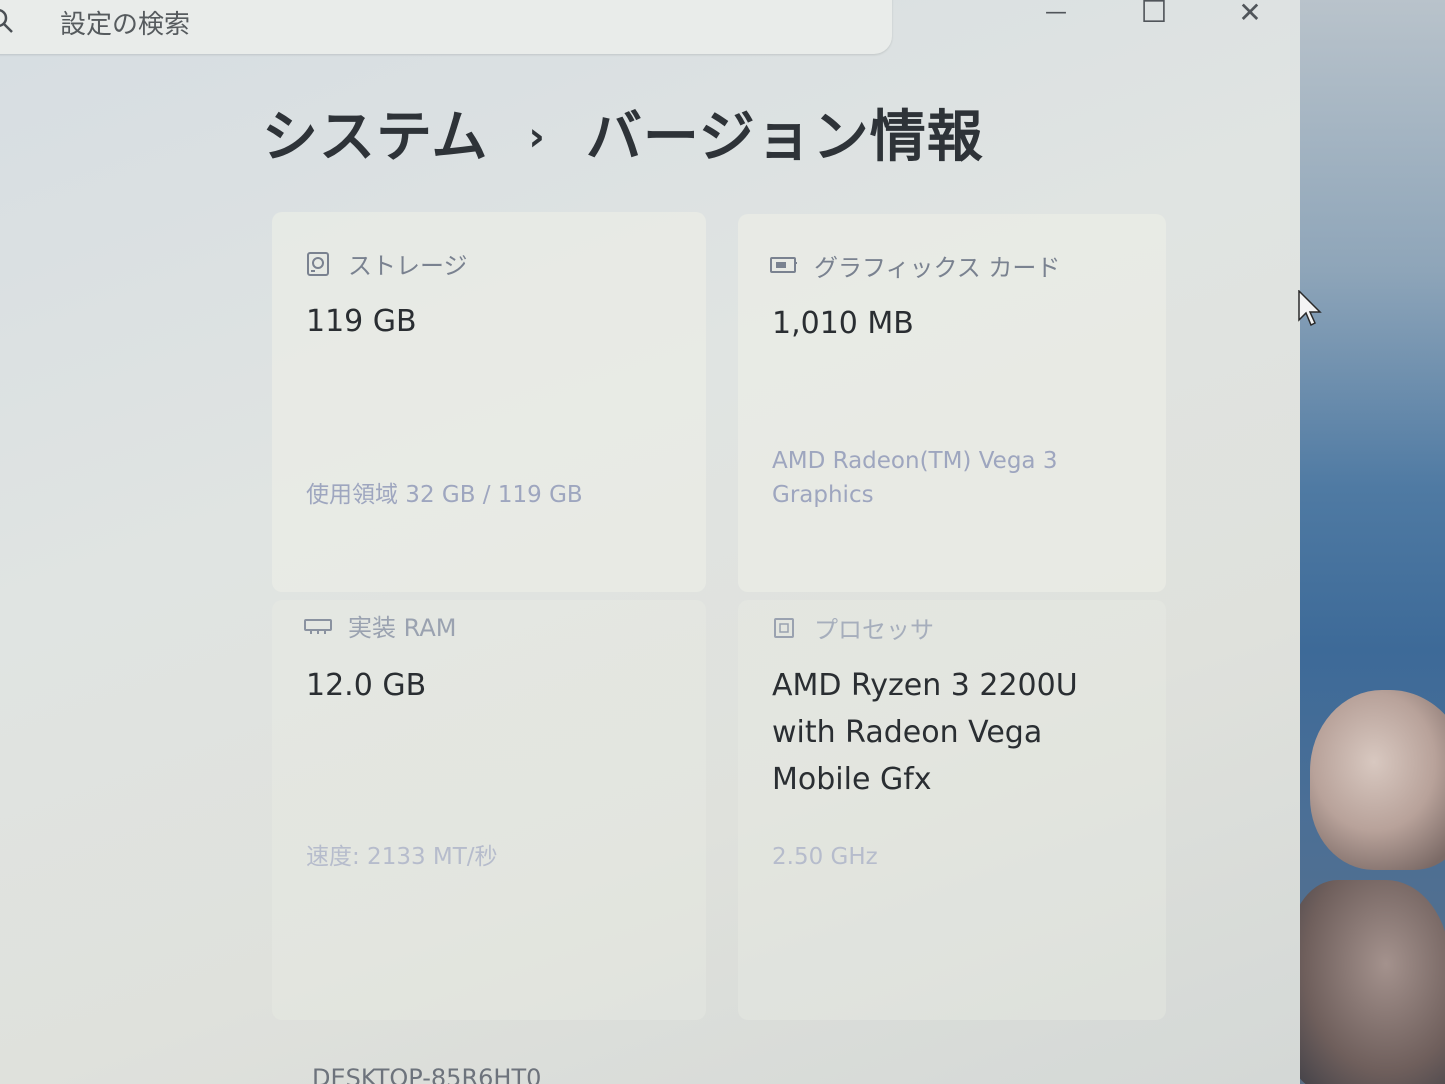  Describe the element at coordinates (8, 21) in the screenshot. I see `search-icon` at that location.